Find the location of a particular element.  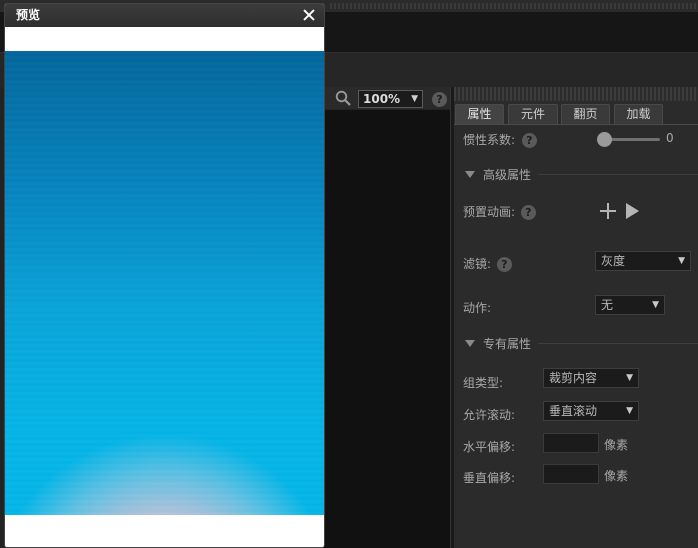

section-special-title: 专有属性 is located at coordinates (507, 344).